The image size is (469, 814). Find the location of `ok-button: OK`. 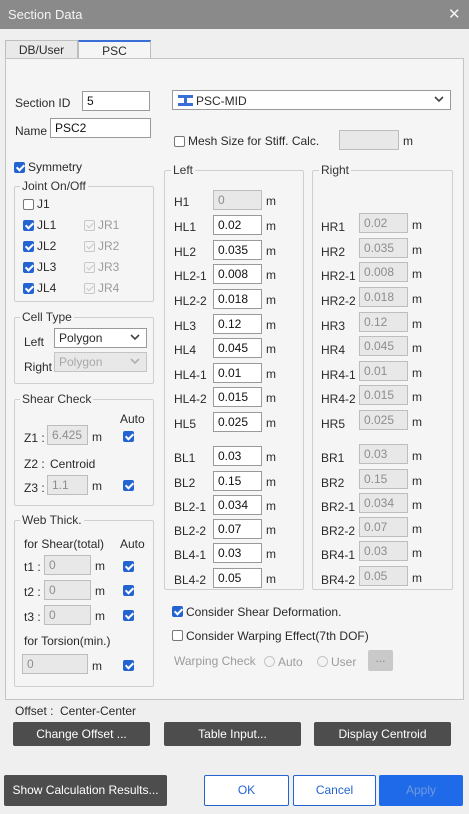

ok-button: OK is located at coordinates (246, 790).